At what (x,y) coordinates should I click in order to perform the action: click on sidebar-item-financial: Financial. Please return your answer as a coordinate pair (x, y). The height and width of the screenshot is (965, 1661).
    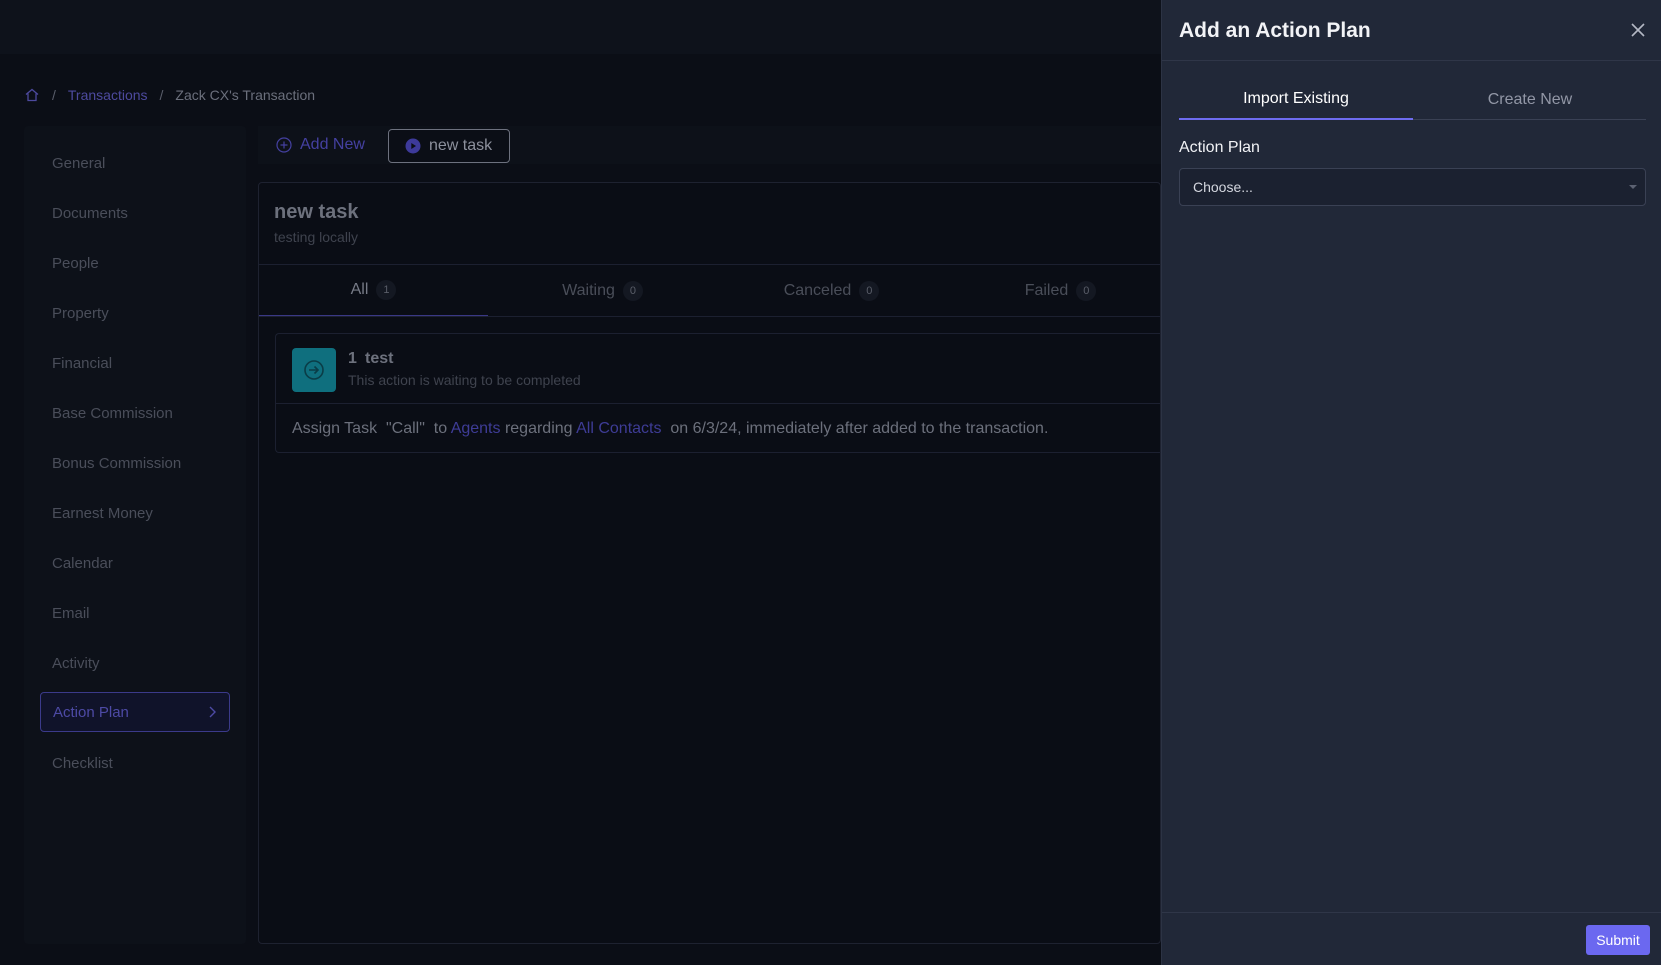
    Looking at the image, I should click on (135, 363).